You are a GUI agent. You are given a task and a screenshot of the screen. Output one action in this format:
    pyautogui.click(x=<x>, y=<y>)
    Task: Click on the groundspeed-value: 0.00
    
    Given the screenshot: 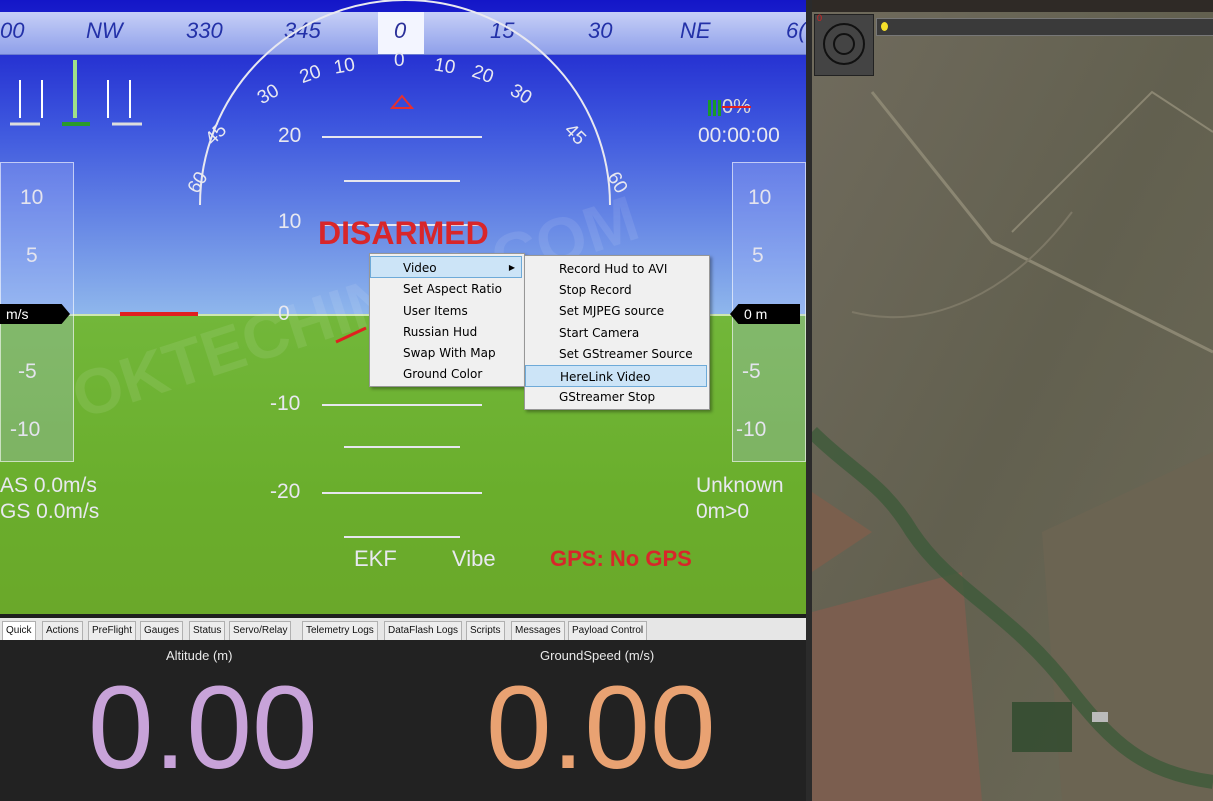 What is the action you would take?
    pyautogui.click(x=601, y=728)
    